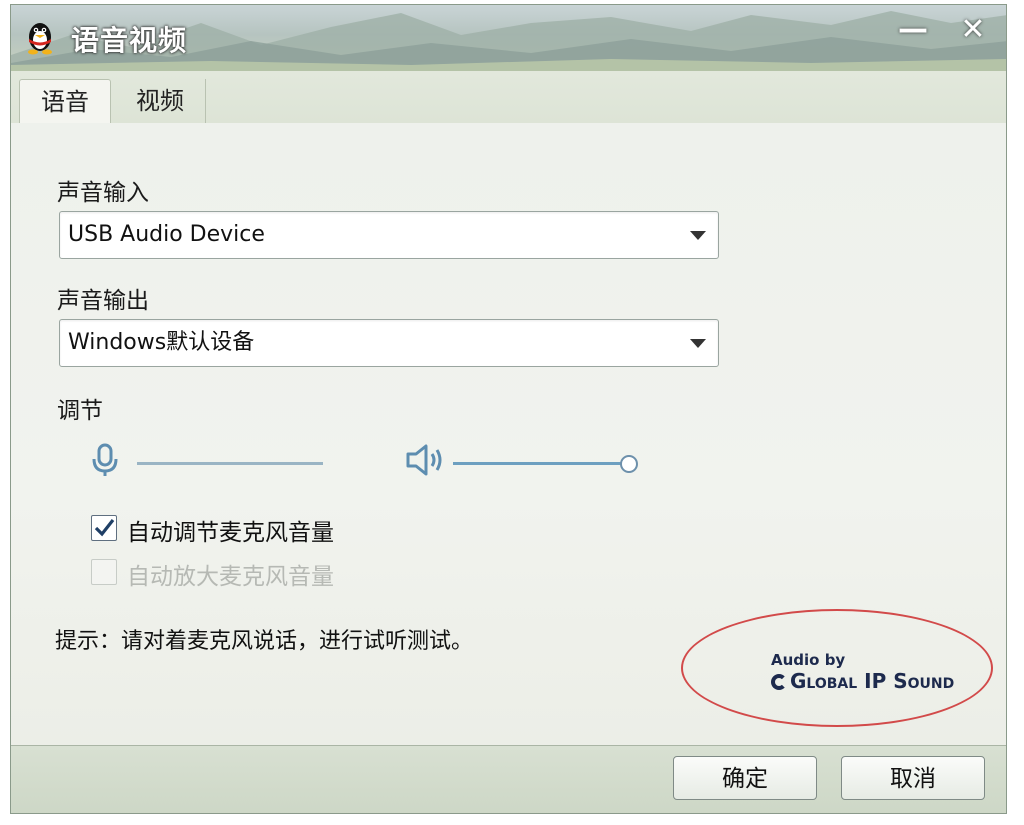  What do you see at coordinates (779, 682) in the screenshot?
I see `gips-logo-icon` at bounding box center [779, 682].